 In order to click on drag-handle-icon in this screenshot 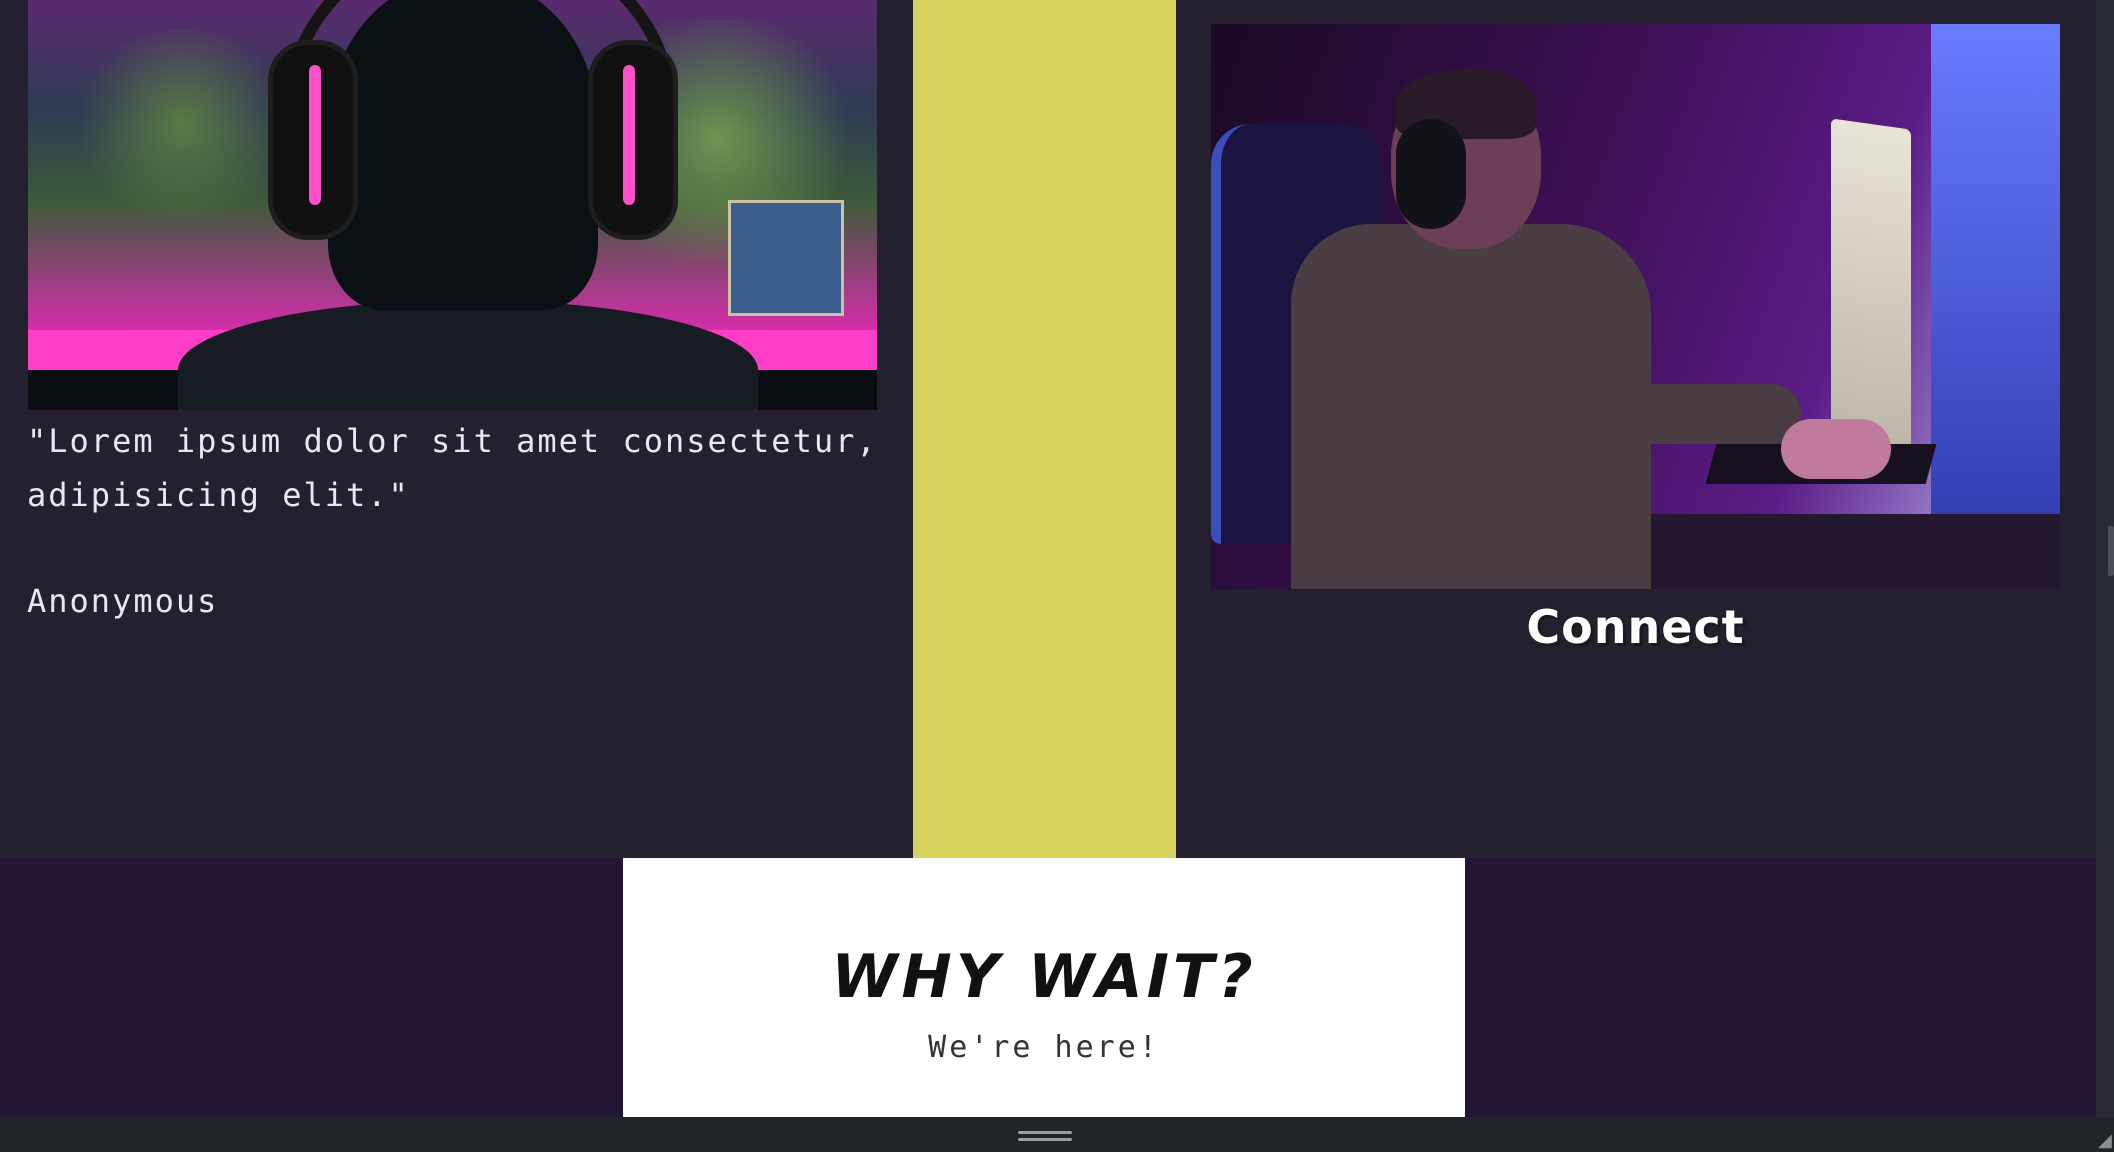, I will do `click(1045, 1137)`.